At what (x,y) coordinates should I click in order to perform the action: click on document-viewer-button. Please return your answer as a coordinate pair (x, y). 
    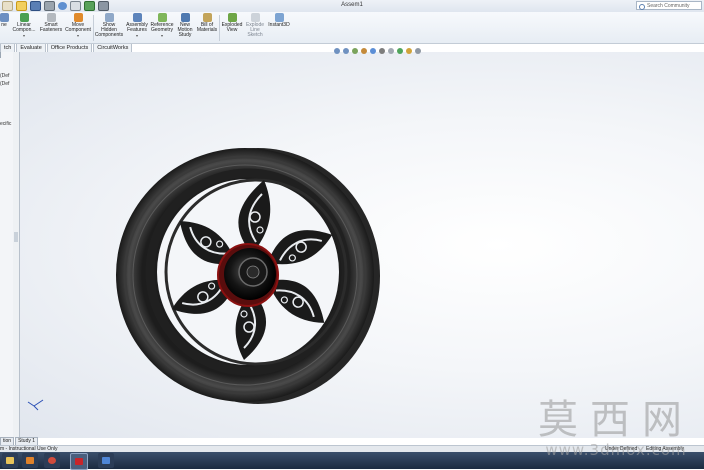
    Looking at the image, I should click on (106, 460).